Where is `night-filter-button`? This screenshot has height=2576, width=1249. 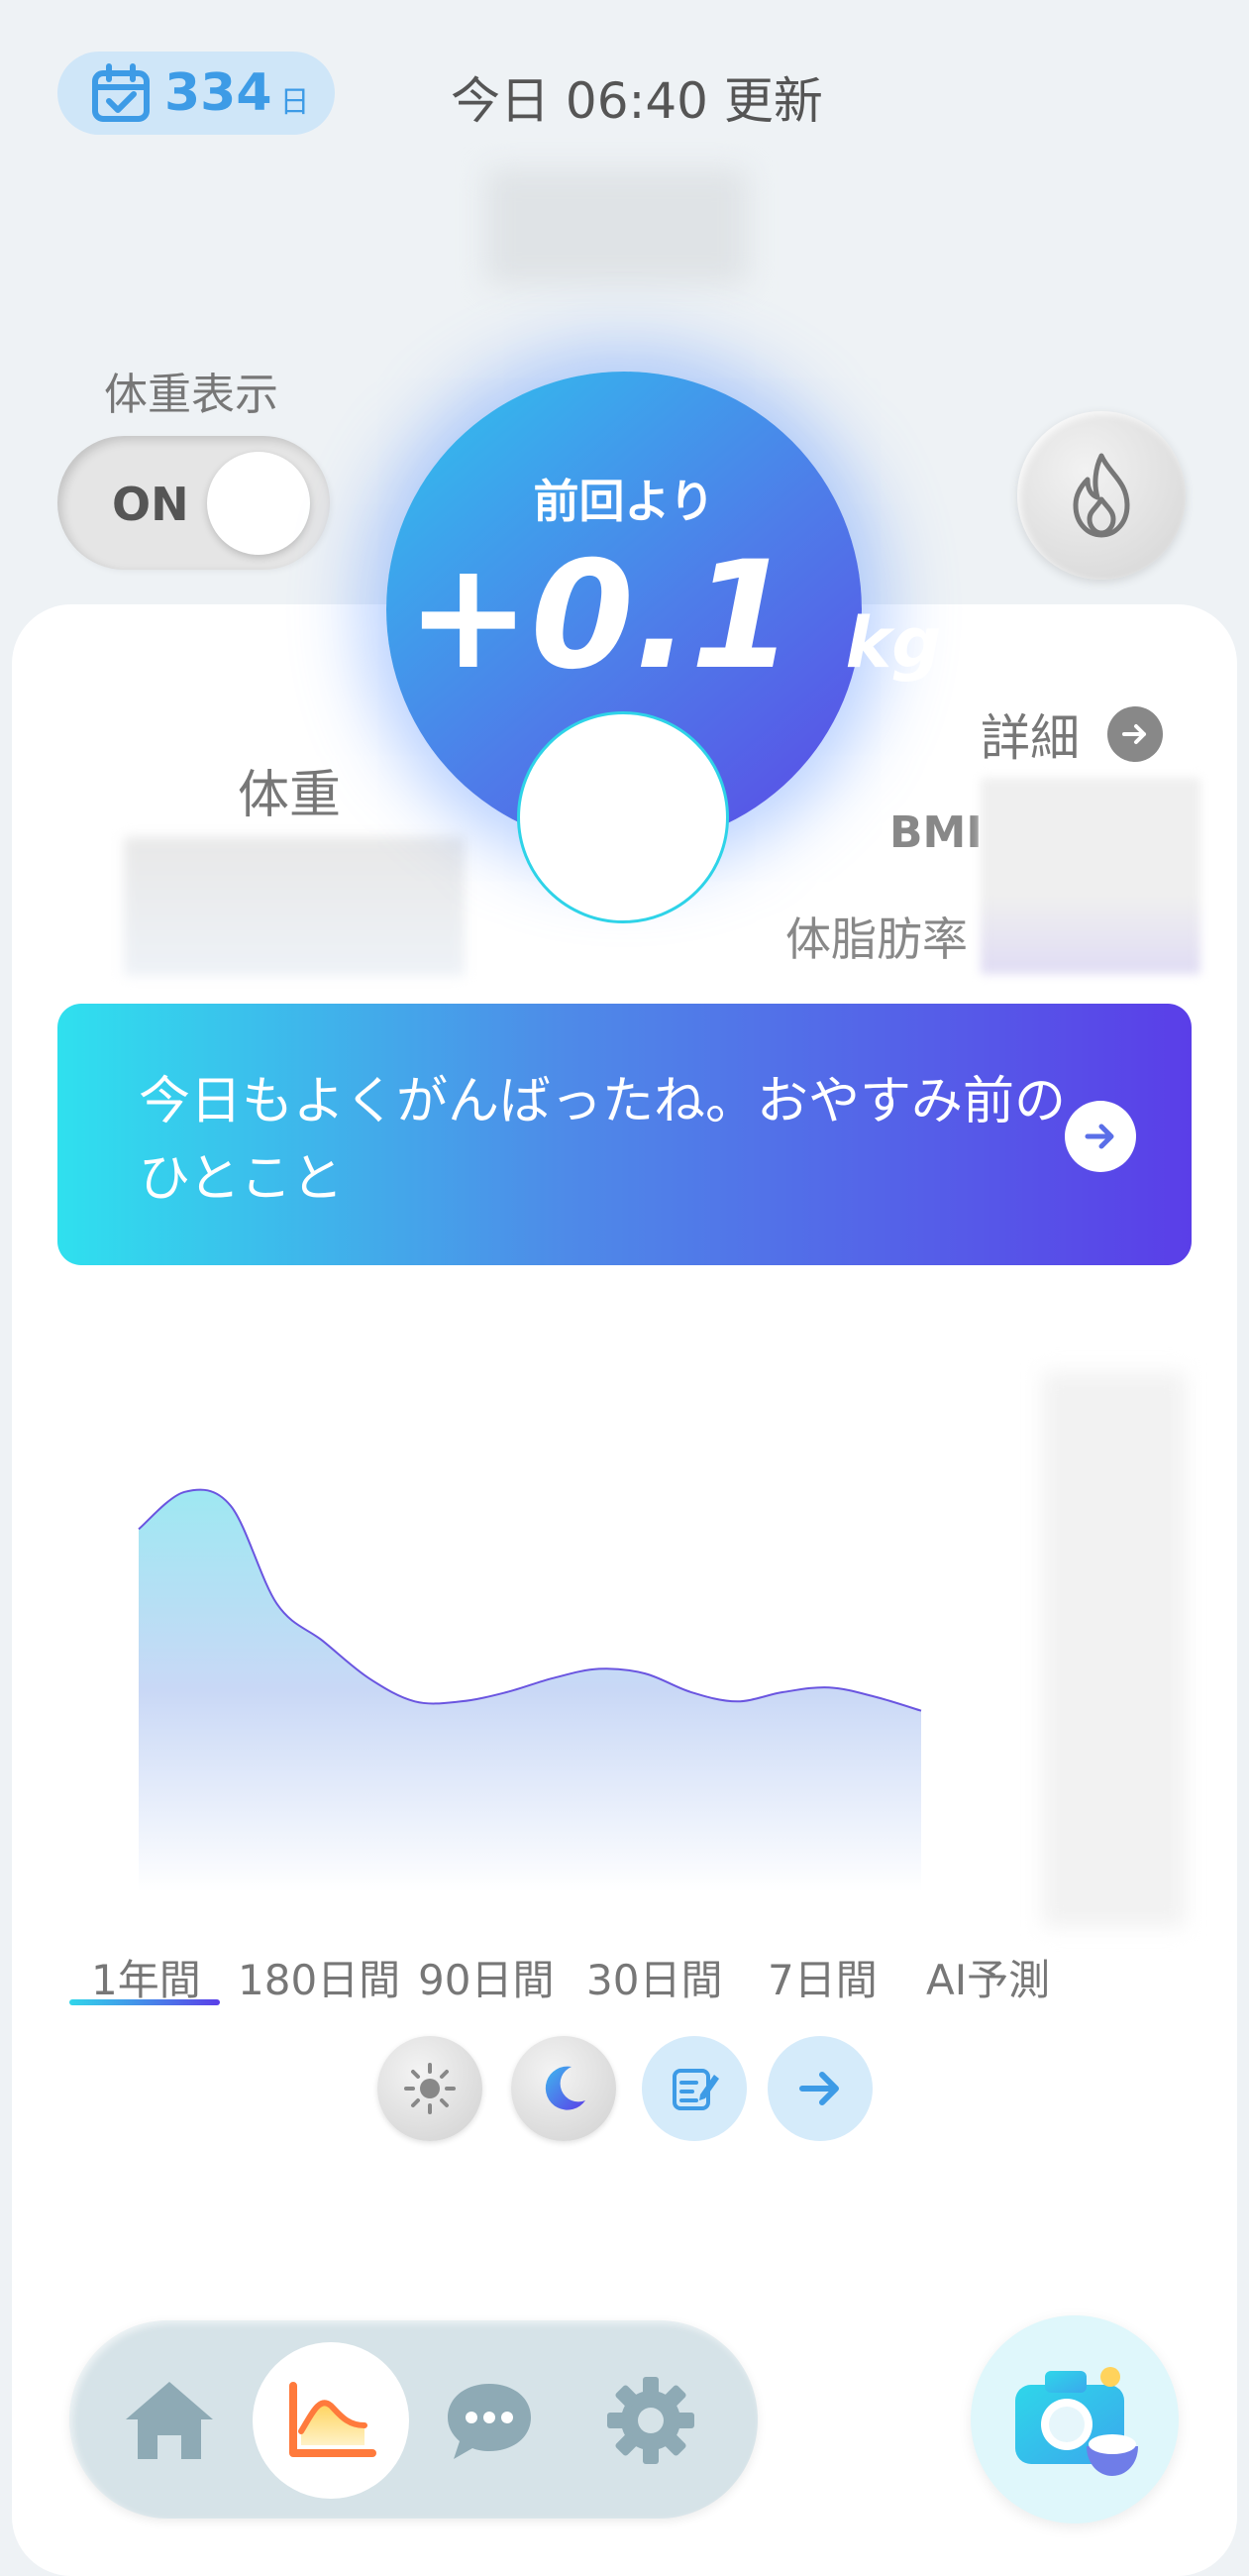 night-filter-button is located at coordinates (564, 2089).